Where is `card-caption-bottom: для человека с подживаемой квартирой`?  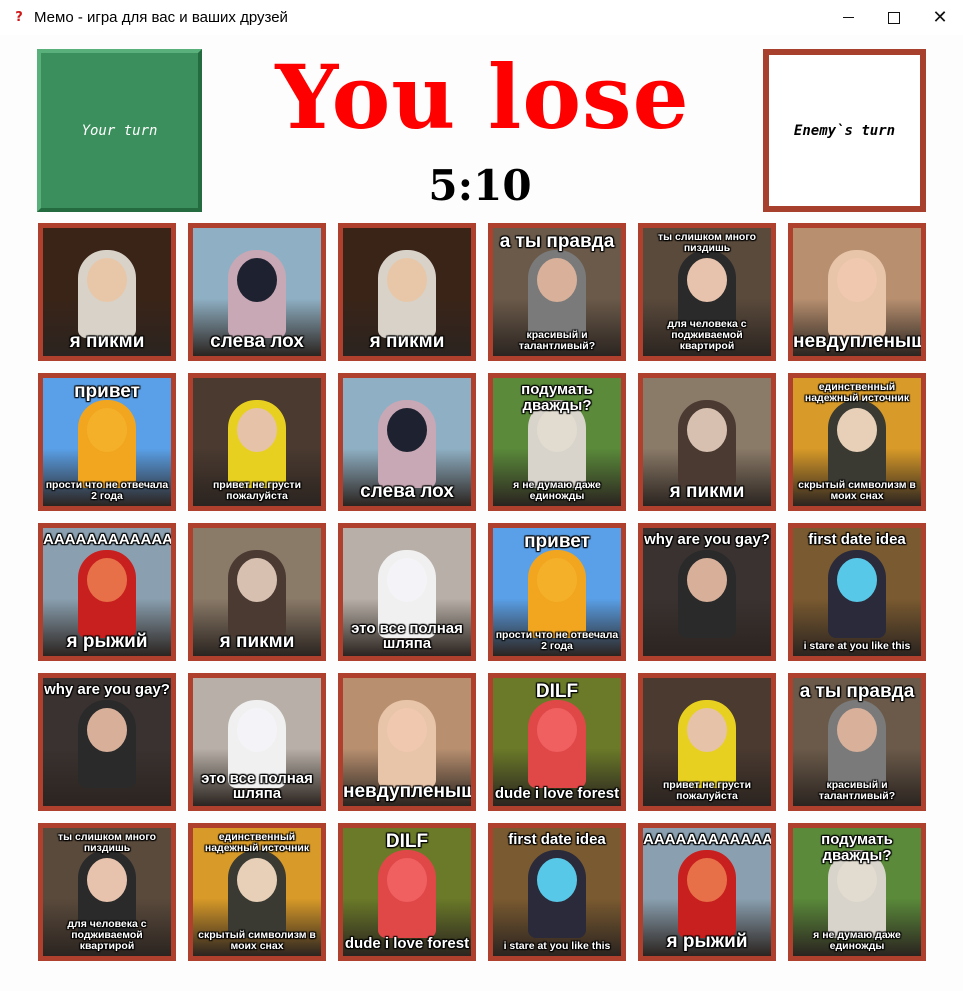 card-caption-bottom: для человека с подживаемой квартирой is located at coordinates (107, 934).